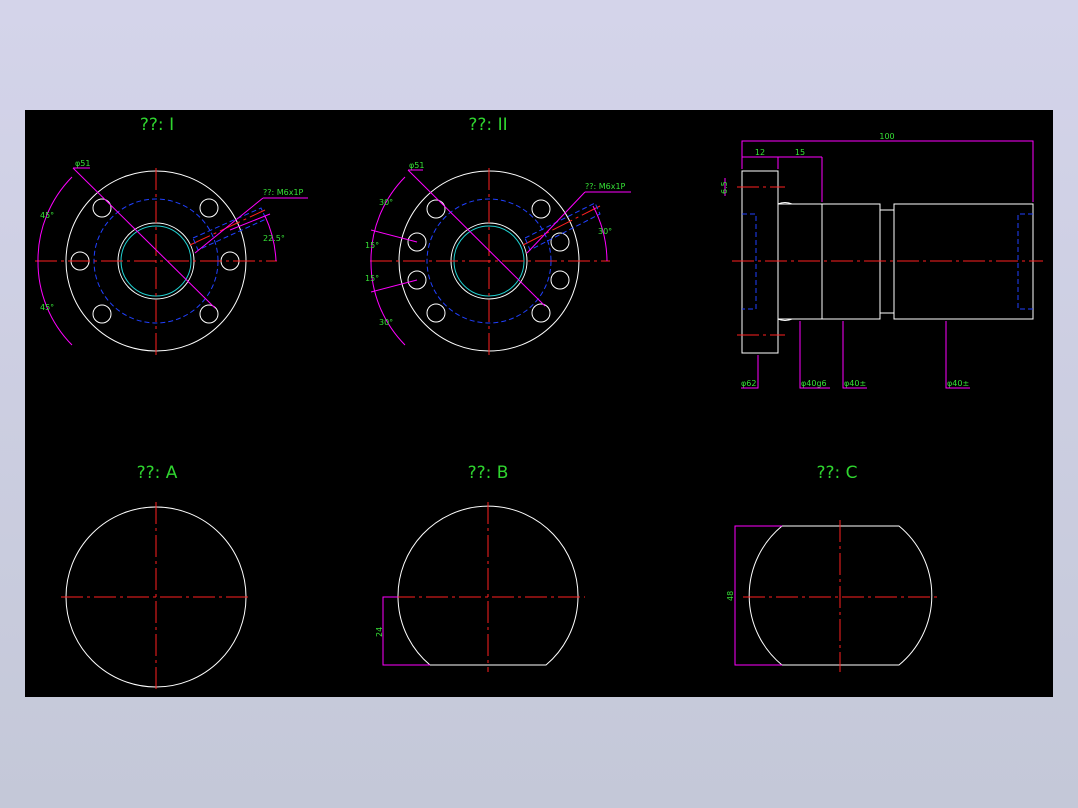 The height and width of the screenshot is (808, 1078). I want to click on side-length-flange: 12, so click(760, 152).